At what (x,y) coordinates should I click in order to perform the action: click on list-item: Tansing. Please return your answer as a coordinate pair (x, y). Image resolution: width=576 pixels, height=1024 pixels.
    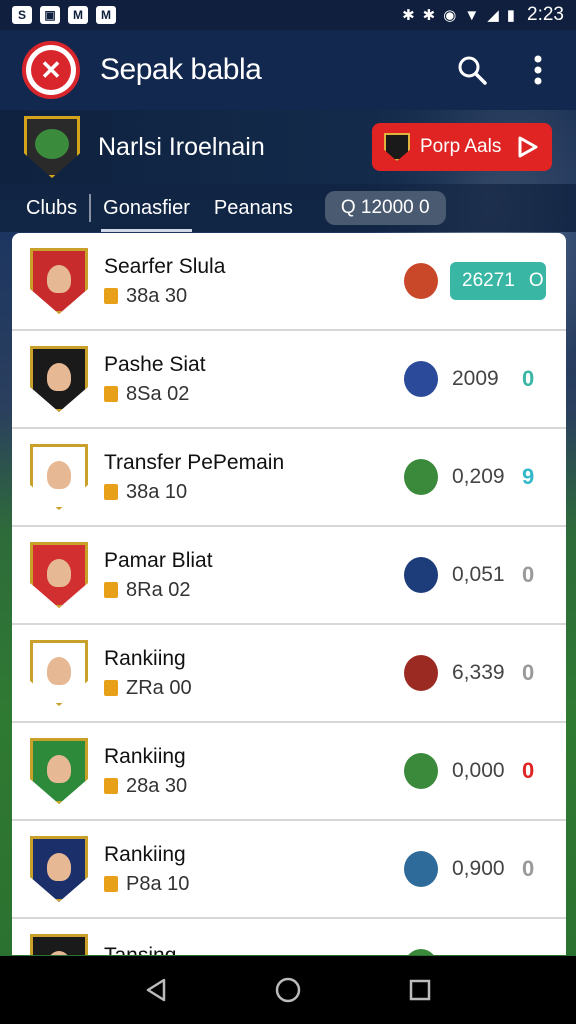
    Looking at the image, I should click on (289, 937).